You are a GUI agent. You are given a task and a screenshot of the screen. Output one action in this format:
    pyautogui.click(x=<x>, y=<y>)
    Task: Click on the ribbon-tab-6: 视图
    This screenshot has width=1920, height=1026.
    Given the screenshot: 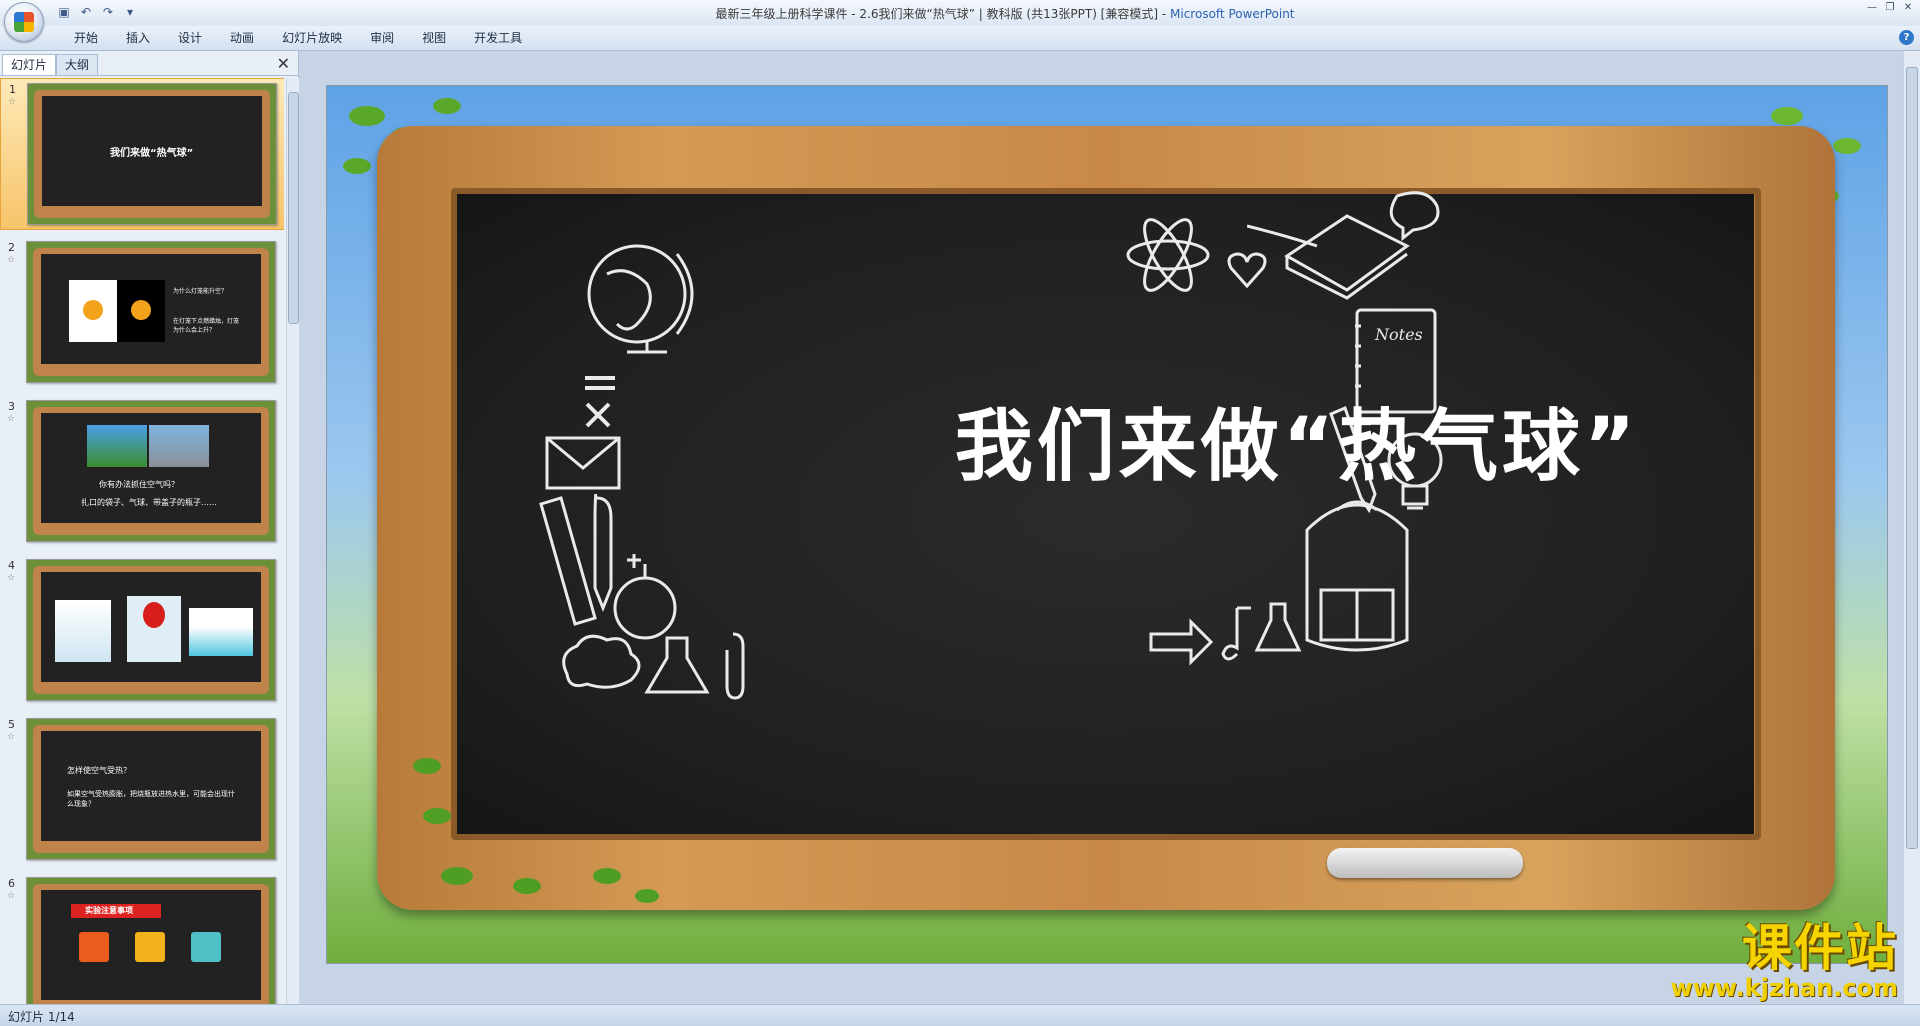 What is the action you would take?
    pyautogui.click(x=434, y=38)
    